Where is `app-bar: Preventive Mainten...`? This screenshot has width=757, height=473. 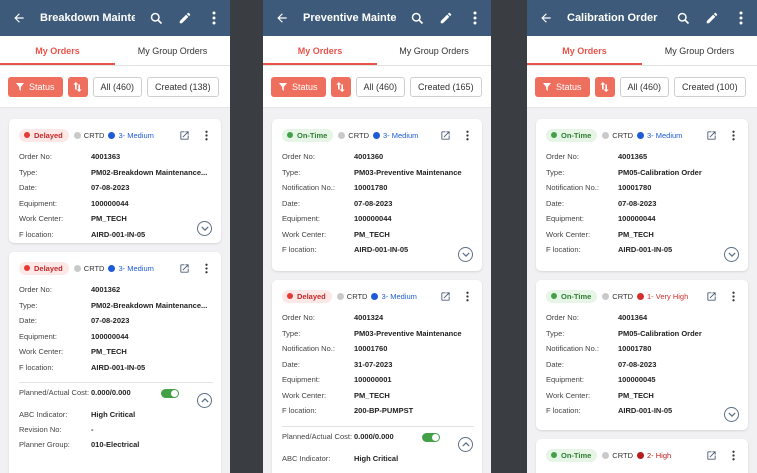 app-bar: Preventive Mainten... is located at coordinates (377, 18).